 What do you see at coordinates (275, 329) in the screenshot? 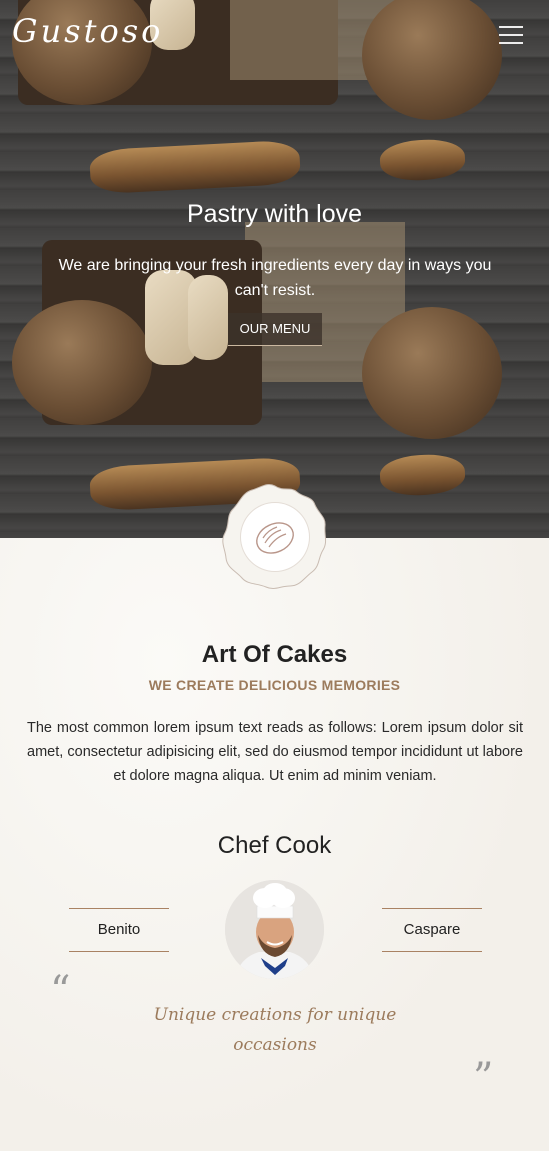
I see `our-menu-button: OUR MENU` at bounding box center [275, 329].